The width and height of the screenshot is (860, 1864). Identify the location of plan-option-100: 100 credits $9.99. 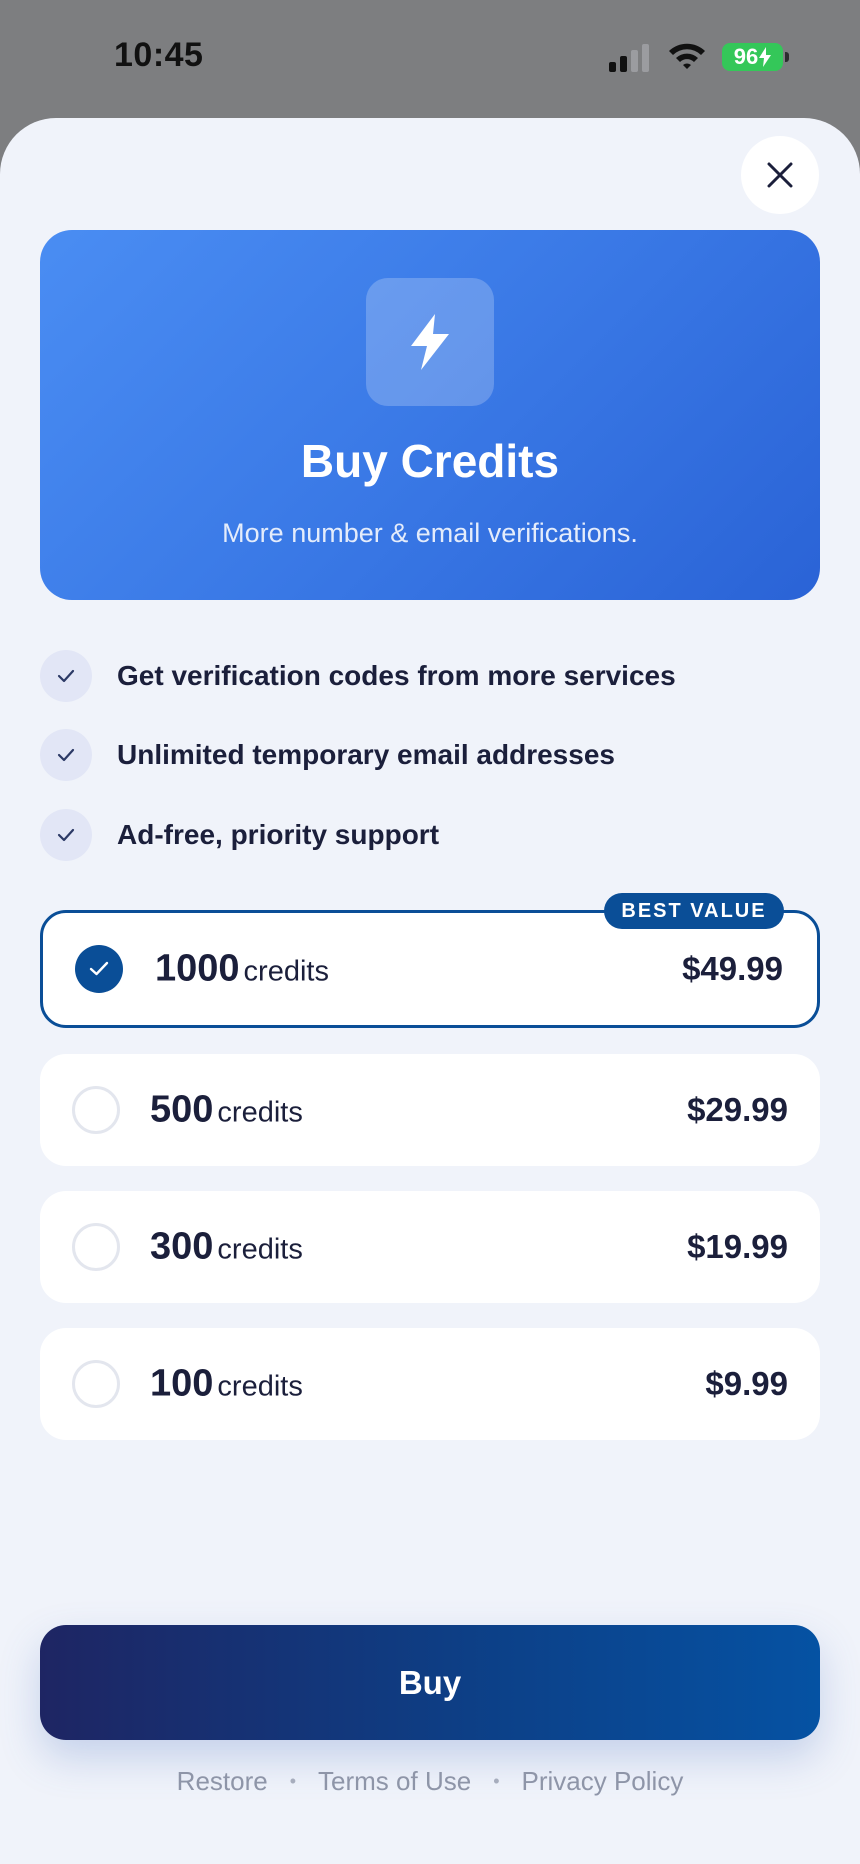
(430, 1384).